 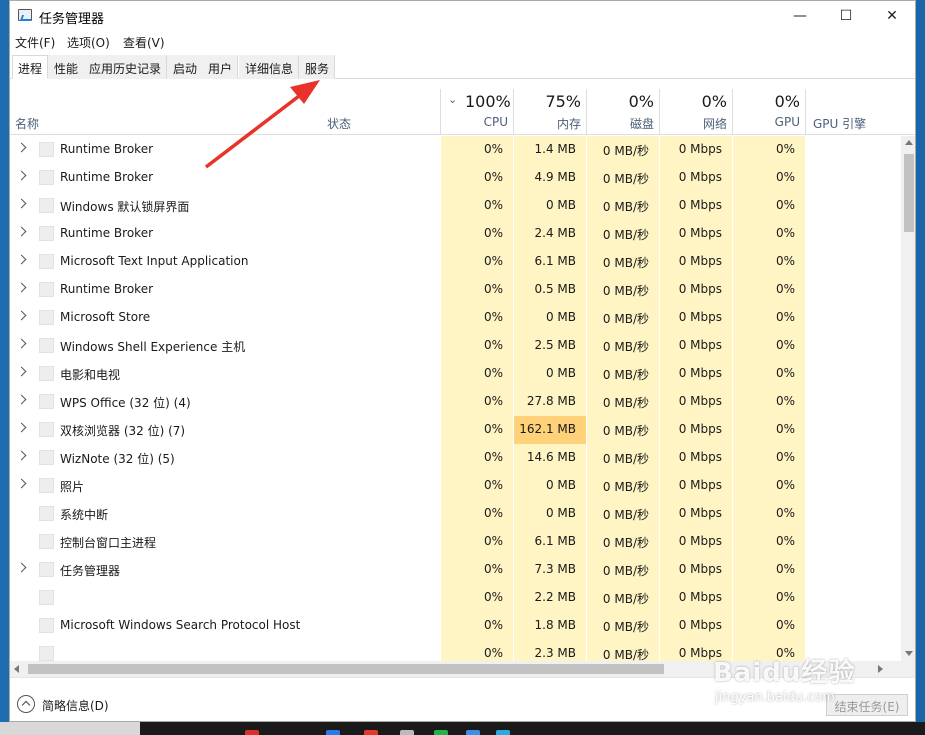 What do you see at coordinates (72, 487) in the screenshot?
I see `process-name: 照片` at bounding box center [72, 487].